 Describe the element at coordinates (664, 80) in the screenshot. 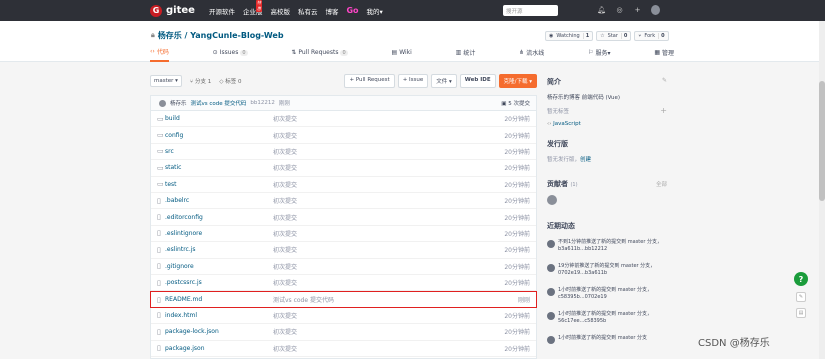

I see `edit-icon: ✎` at that location.